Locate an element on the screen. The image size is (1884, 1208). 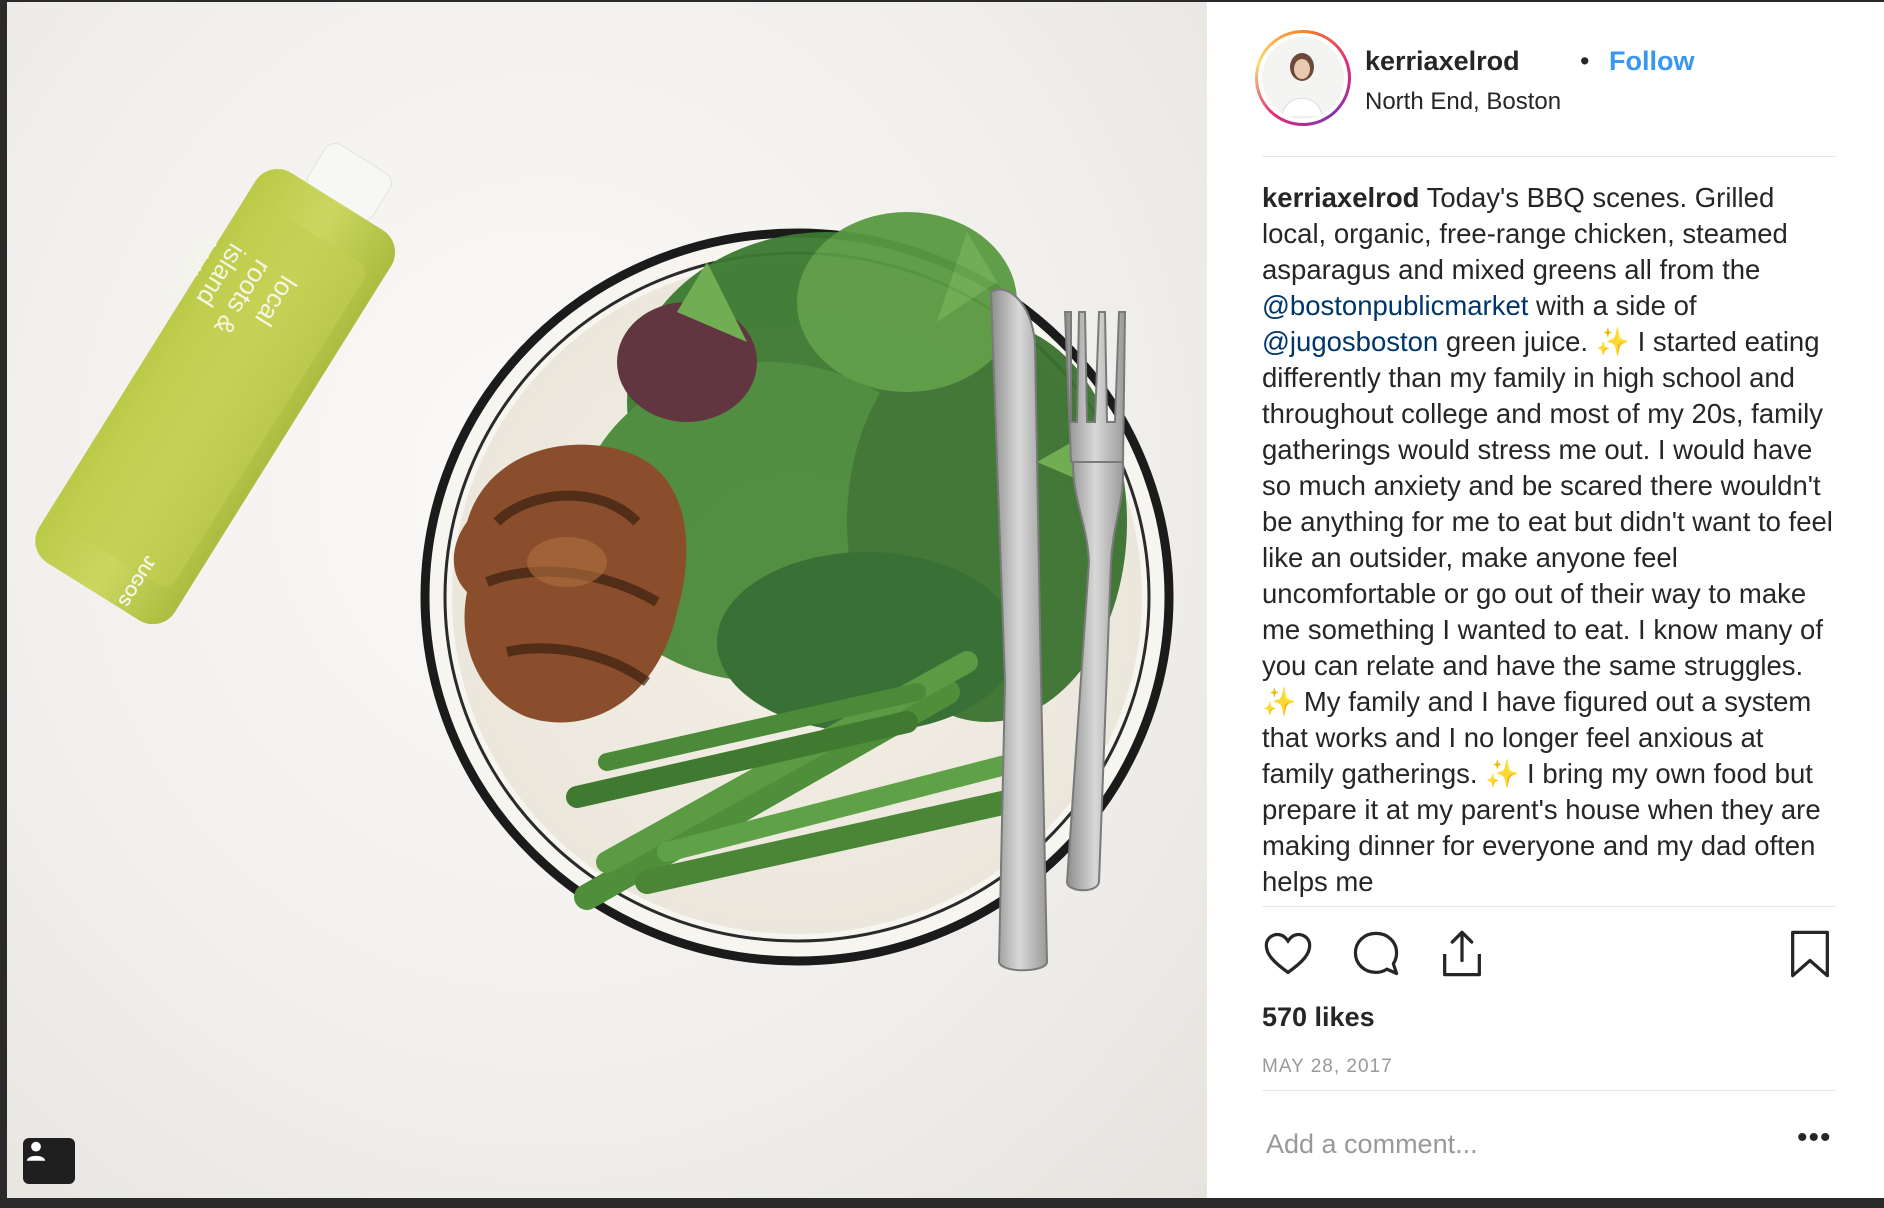
comment-button is located at coordinates (1376, 954).